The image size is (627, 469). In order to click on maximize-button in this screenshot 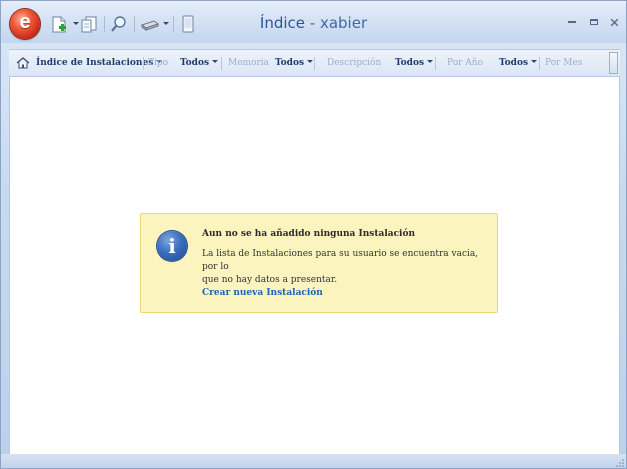, I will do `click(594, 22)`.